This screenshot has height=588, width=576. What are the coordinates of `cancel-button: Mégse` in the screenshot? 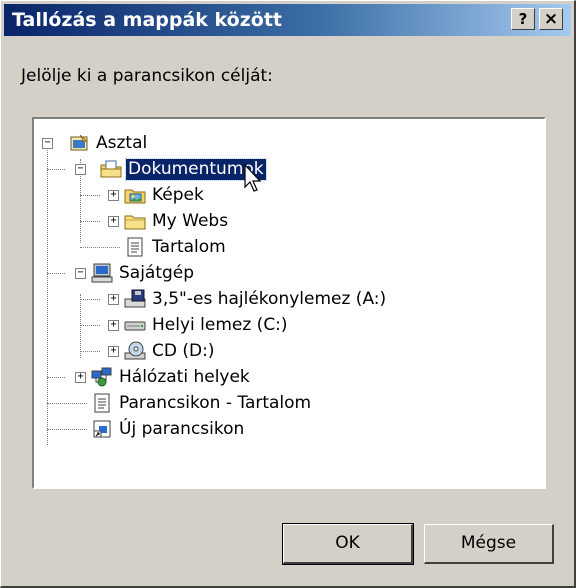 It's located at (489, 544).